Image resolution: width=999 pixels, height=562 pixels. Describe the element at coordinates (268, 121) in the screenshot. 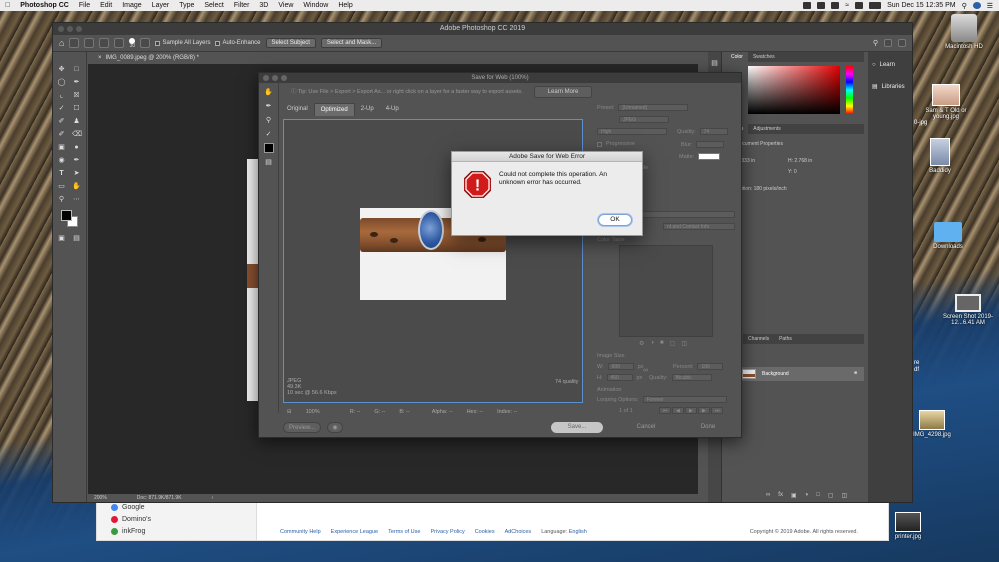

I see `zoom-tool-icon: ⚲` at that location.